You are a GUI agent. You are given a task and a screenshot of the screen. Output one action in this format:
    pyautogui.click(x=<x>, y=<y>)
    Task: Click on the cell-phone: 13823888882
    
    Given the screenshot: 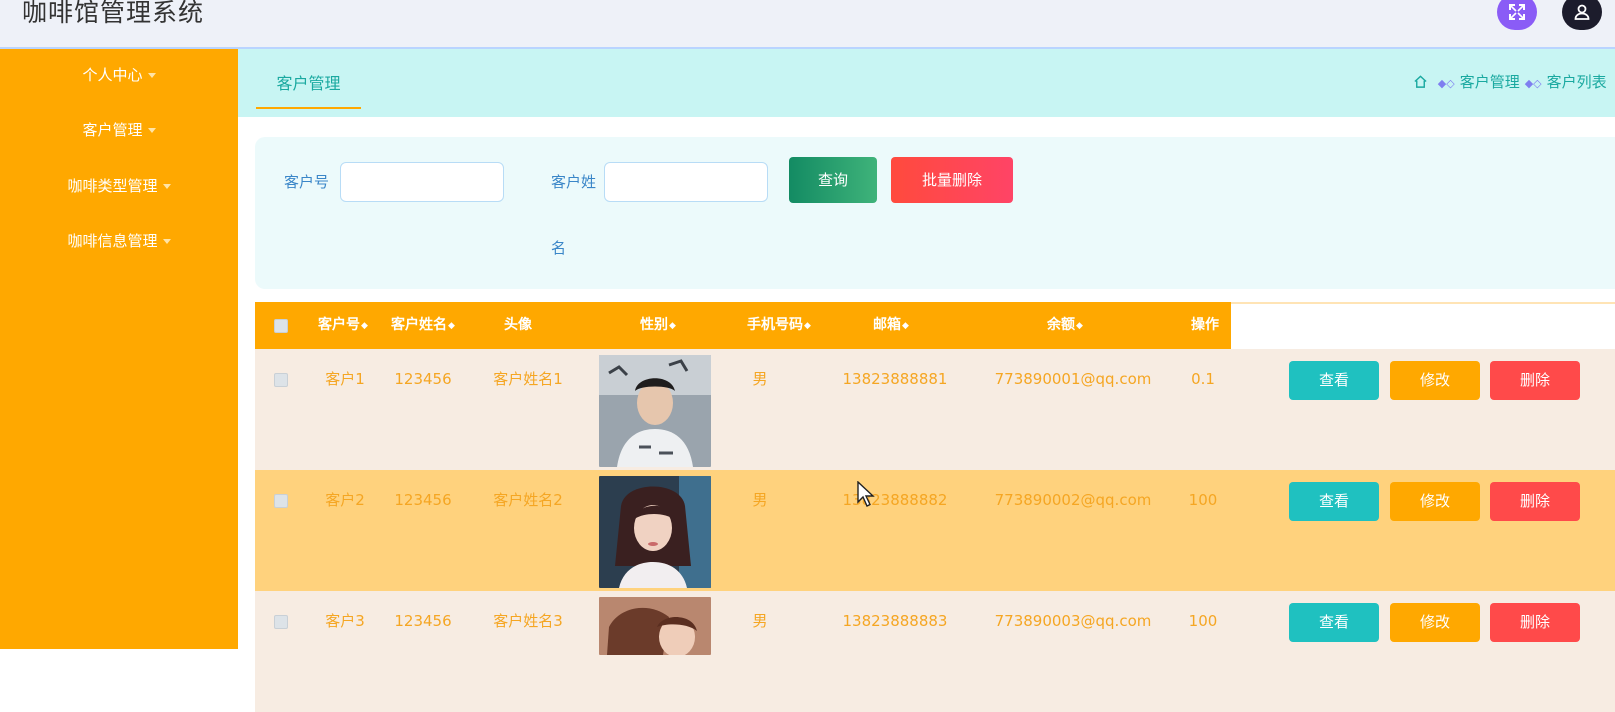 What is the action you would take?
    pyautogui.click(x=895, y=500)
    